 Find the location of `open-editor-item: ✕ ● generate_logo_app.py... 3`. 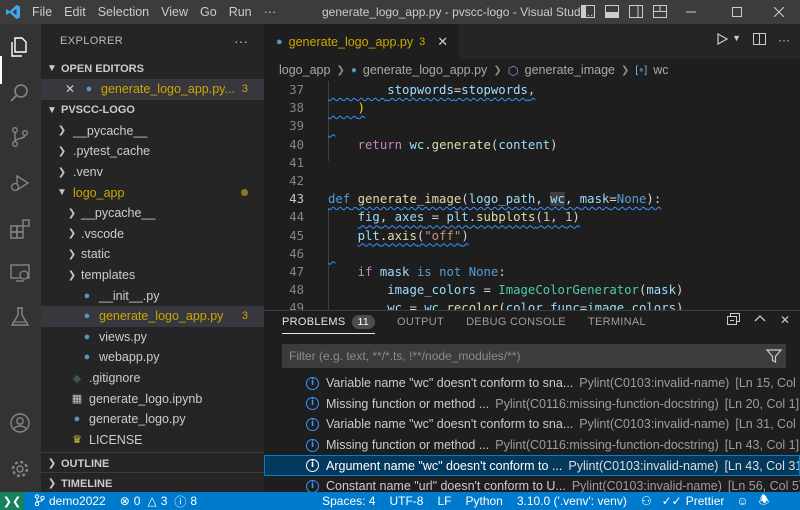

open-editor-item: ✕ ● generate_logo_app.py... 3 is located at coordinates (152, 89).